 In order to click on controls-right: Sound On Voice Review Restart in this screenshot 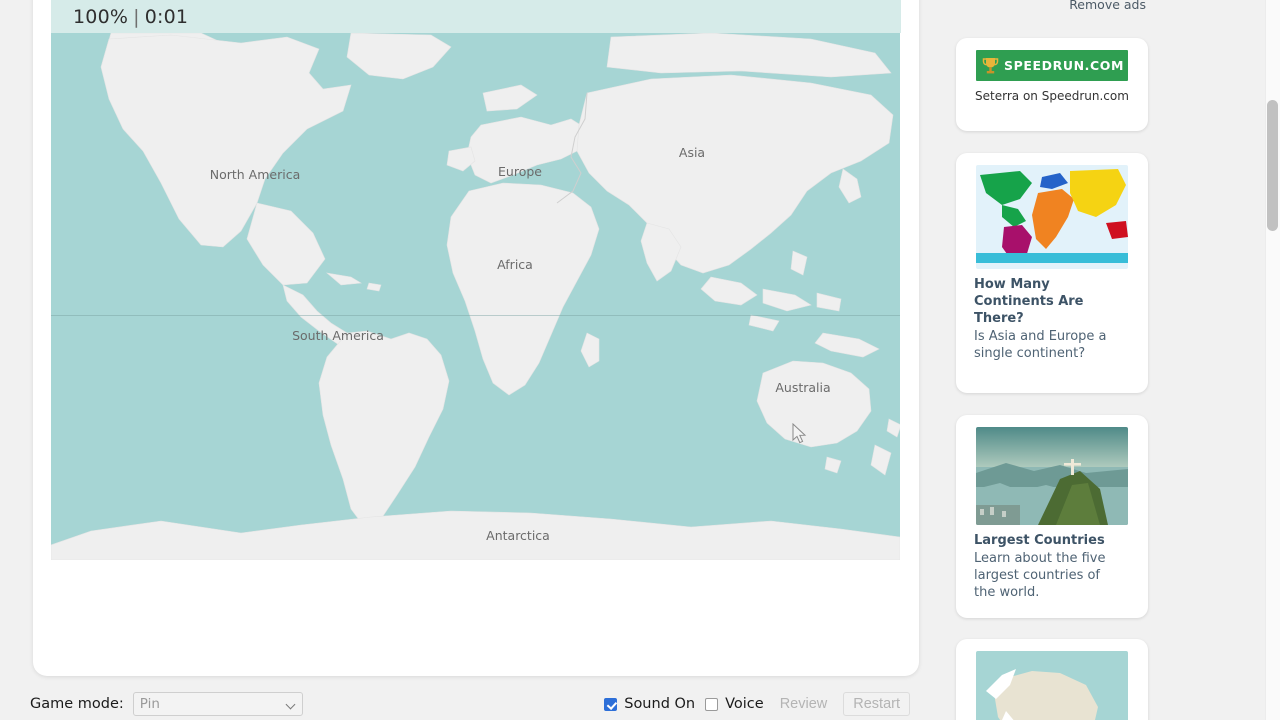, I will do `click(757, 704)`.